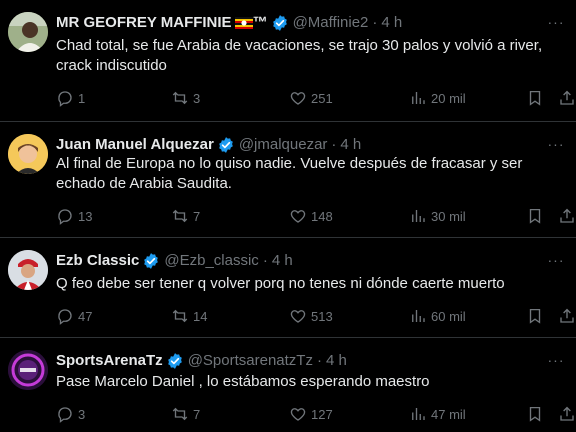 The image size is (576, 432). Describe the element at coordinates (74, 316) in the screenshot. I see `reply-button: 47` at that location.